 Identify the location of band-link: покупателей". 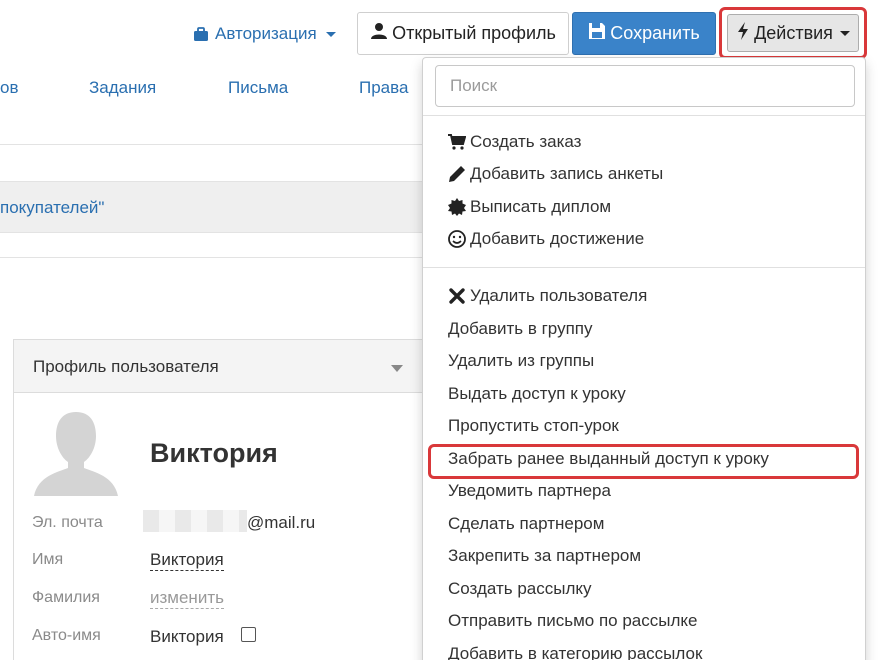
(52, 208).